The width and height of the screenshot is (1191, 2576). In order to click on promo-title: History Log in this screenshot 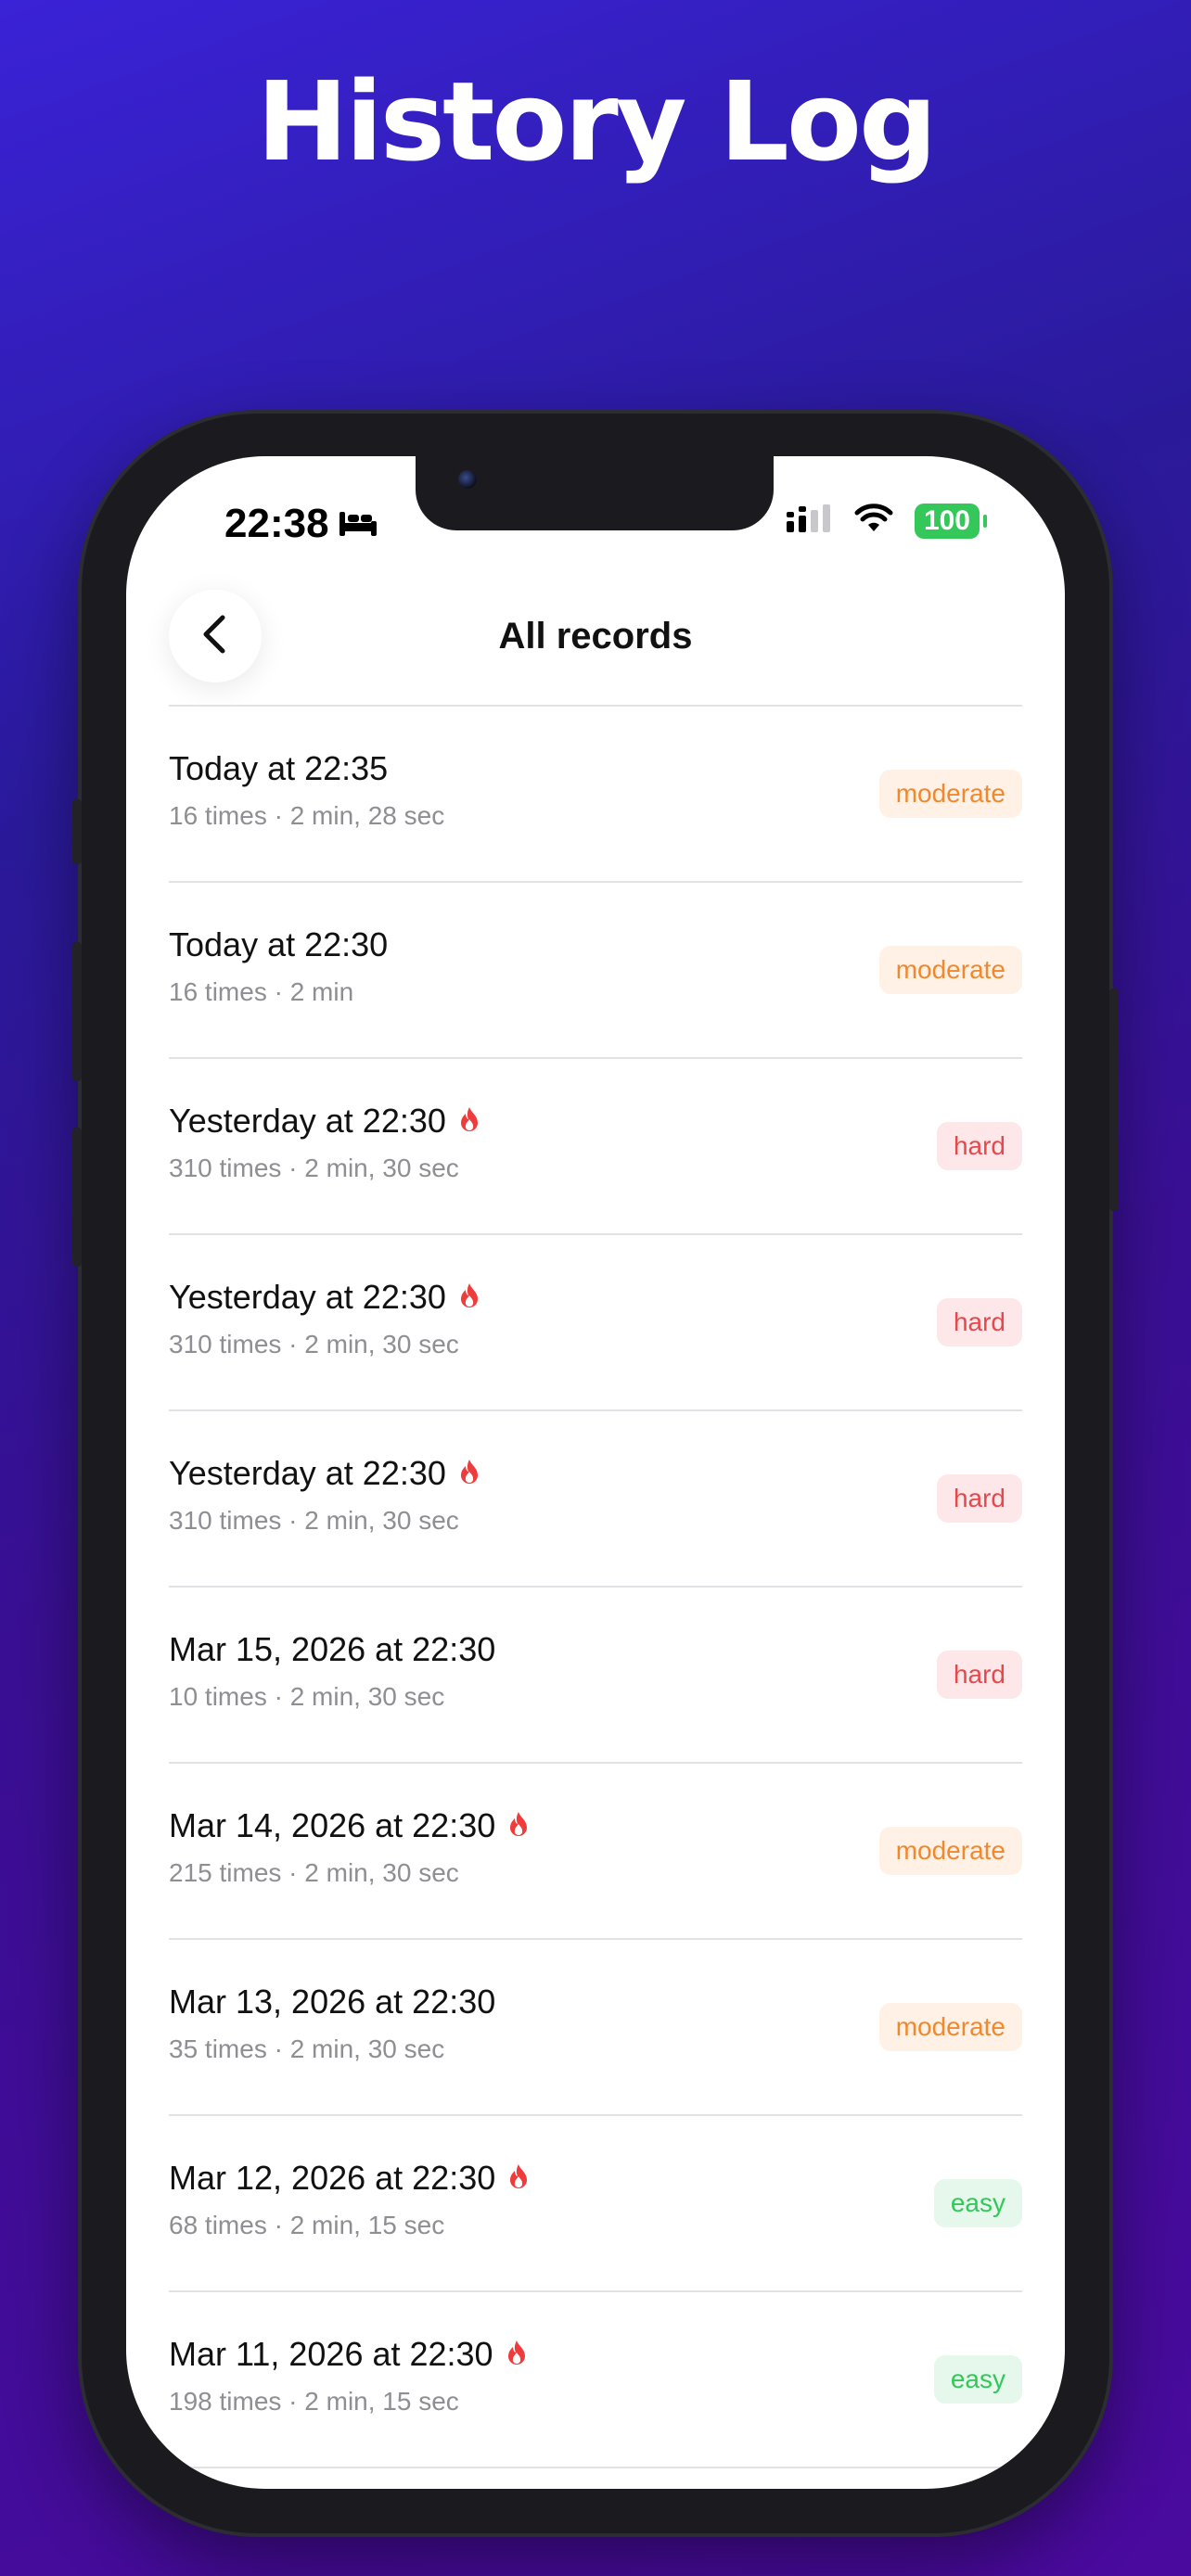, I will do `click(597, 121)`.